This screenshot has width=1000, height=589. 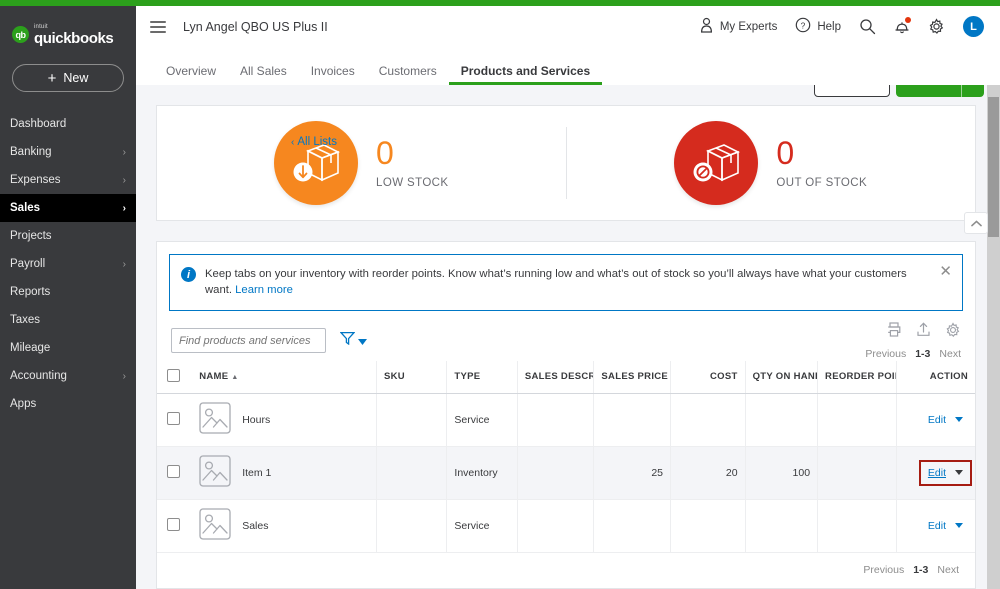 What do you see at coordinates (264, 290) in the screenshot?
I see `learn-more-link: Learn more` at bounding box center [264, 290].